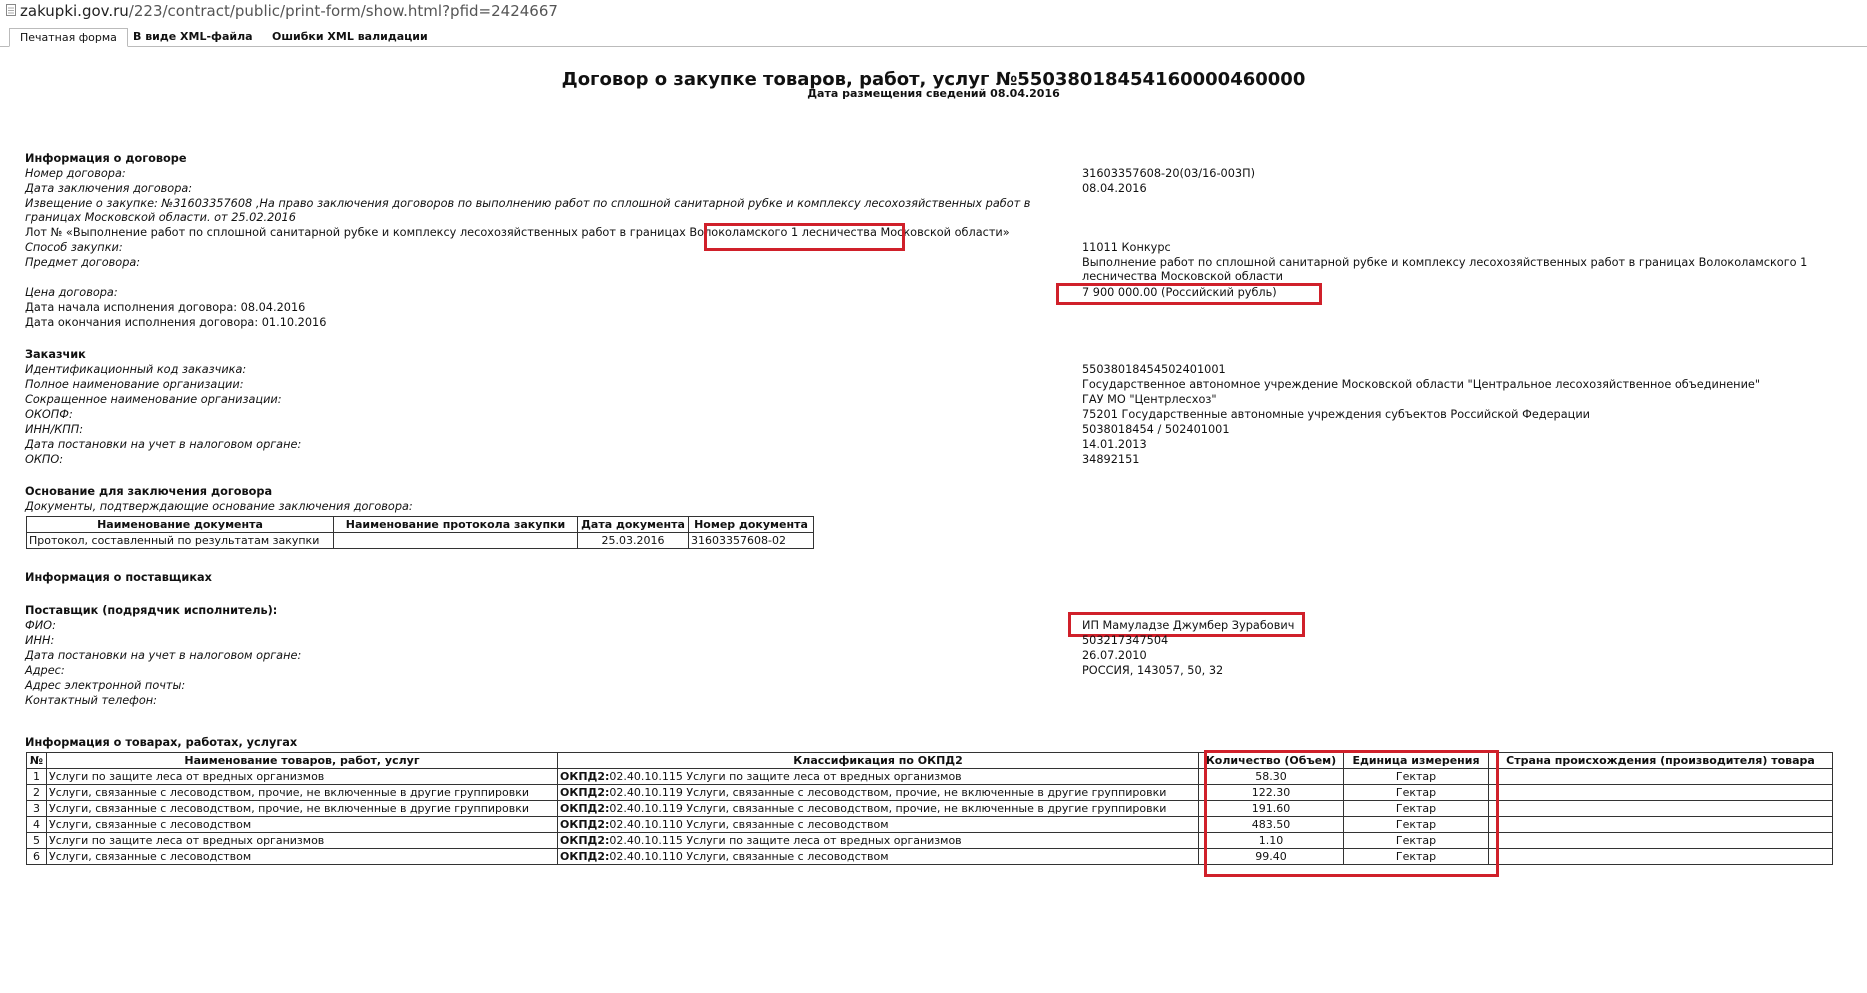  Describe the element at coordinates (1114, 444) in the screenshot. I see `customer-taxdate-value: 14.01.2013` at that location.